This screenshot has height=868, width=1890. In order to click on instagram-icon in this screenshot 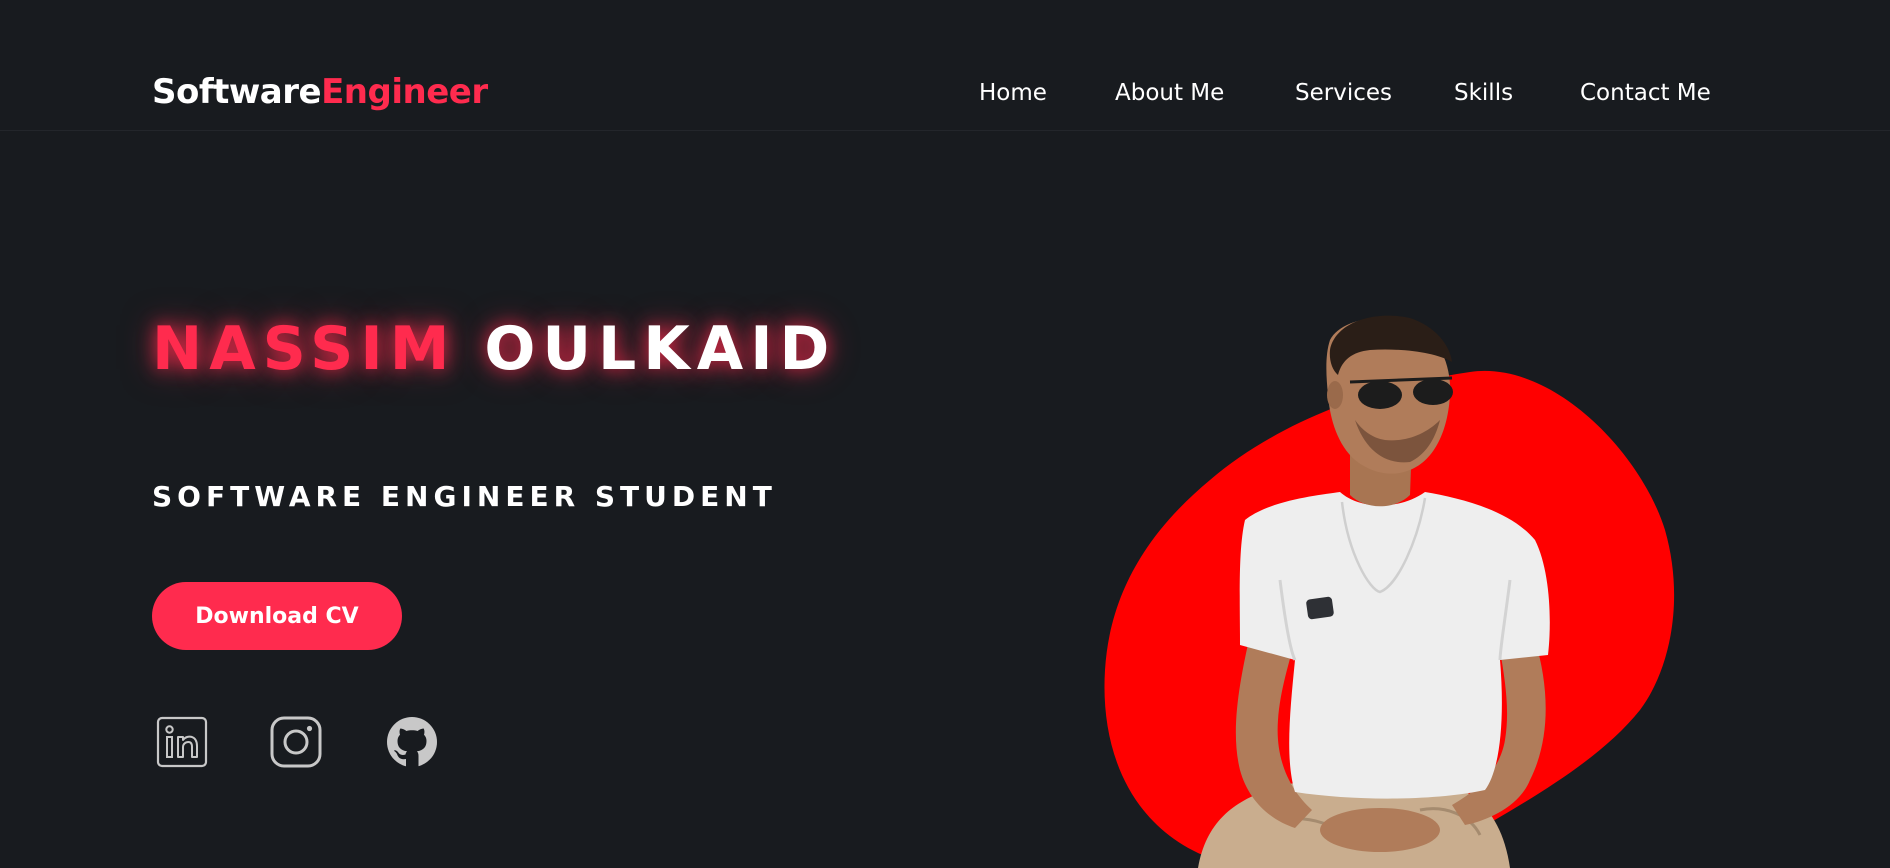, I will do `click(296, 742)`.